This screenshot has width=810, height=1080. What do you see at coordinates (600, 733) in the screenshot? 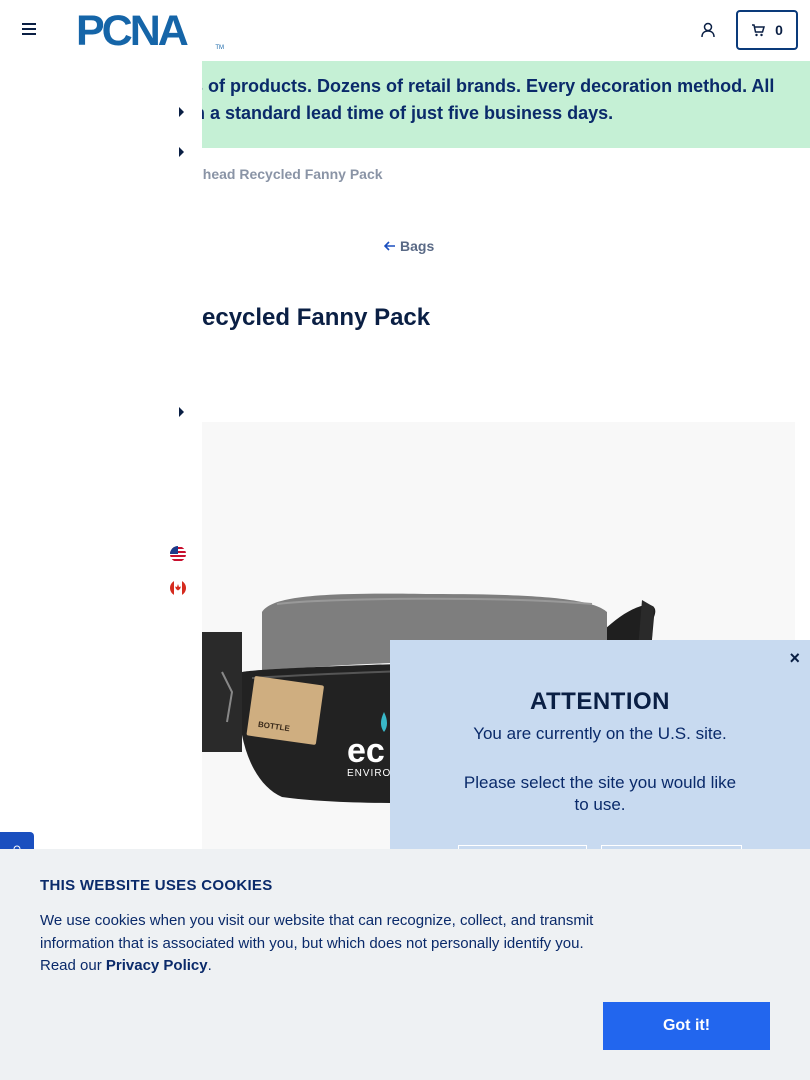
I see `attention-message: You are currently on the U.S. site.` at bounding box center [600, 733].